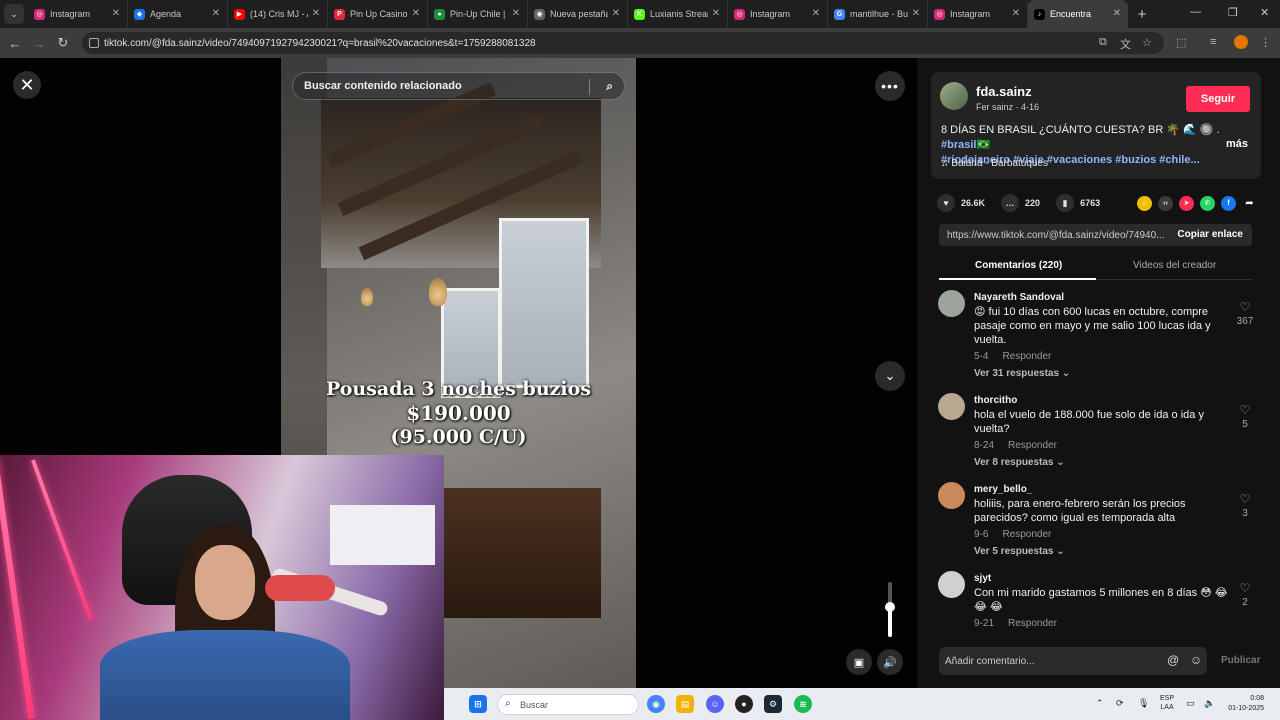 Image resolution: width=1280 pixels, height=720 pixels. Describe the element at coordinates (1143, 703) in the screenshot. I see `microphone-icon: 🎙` at that location.